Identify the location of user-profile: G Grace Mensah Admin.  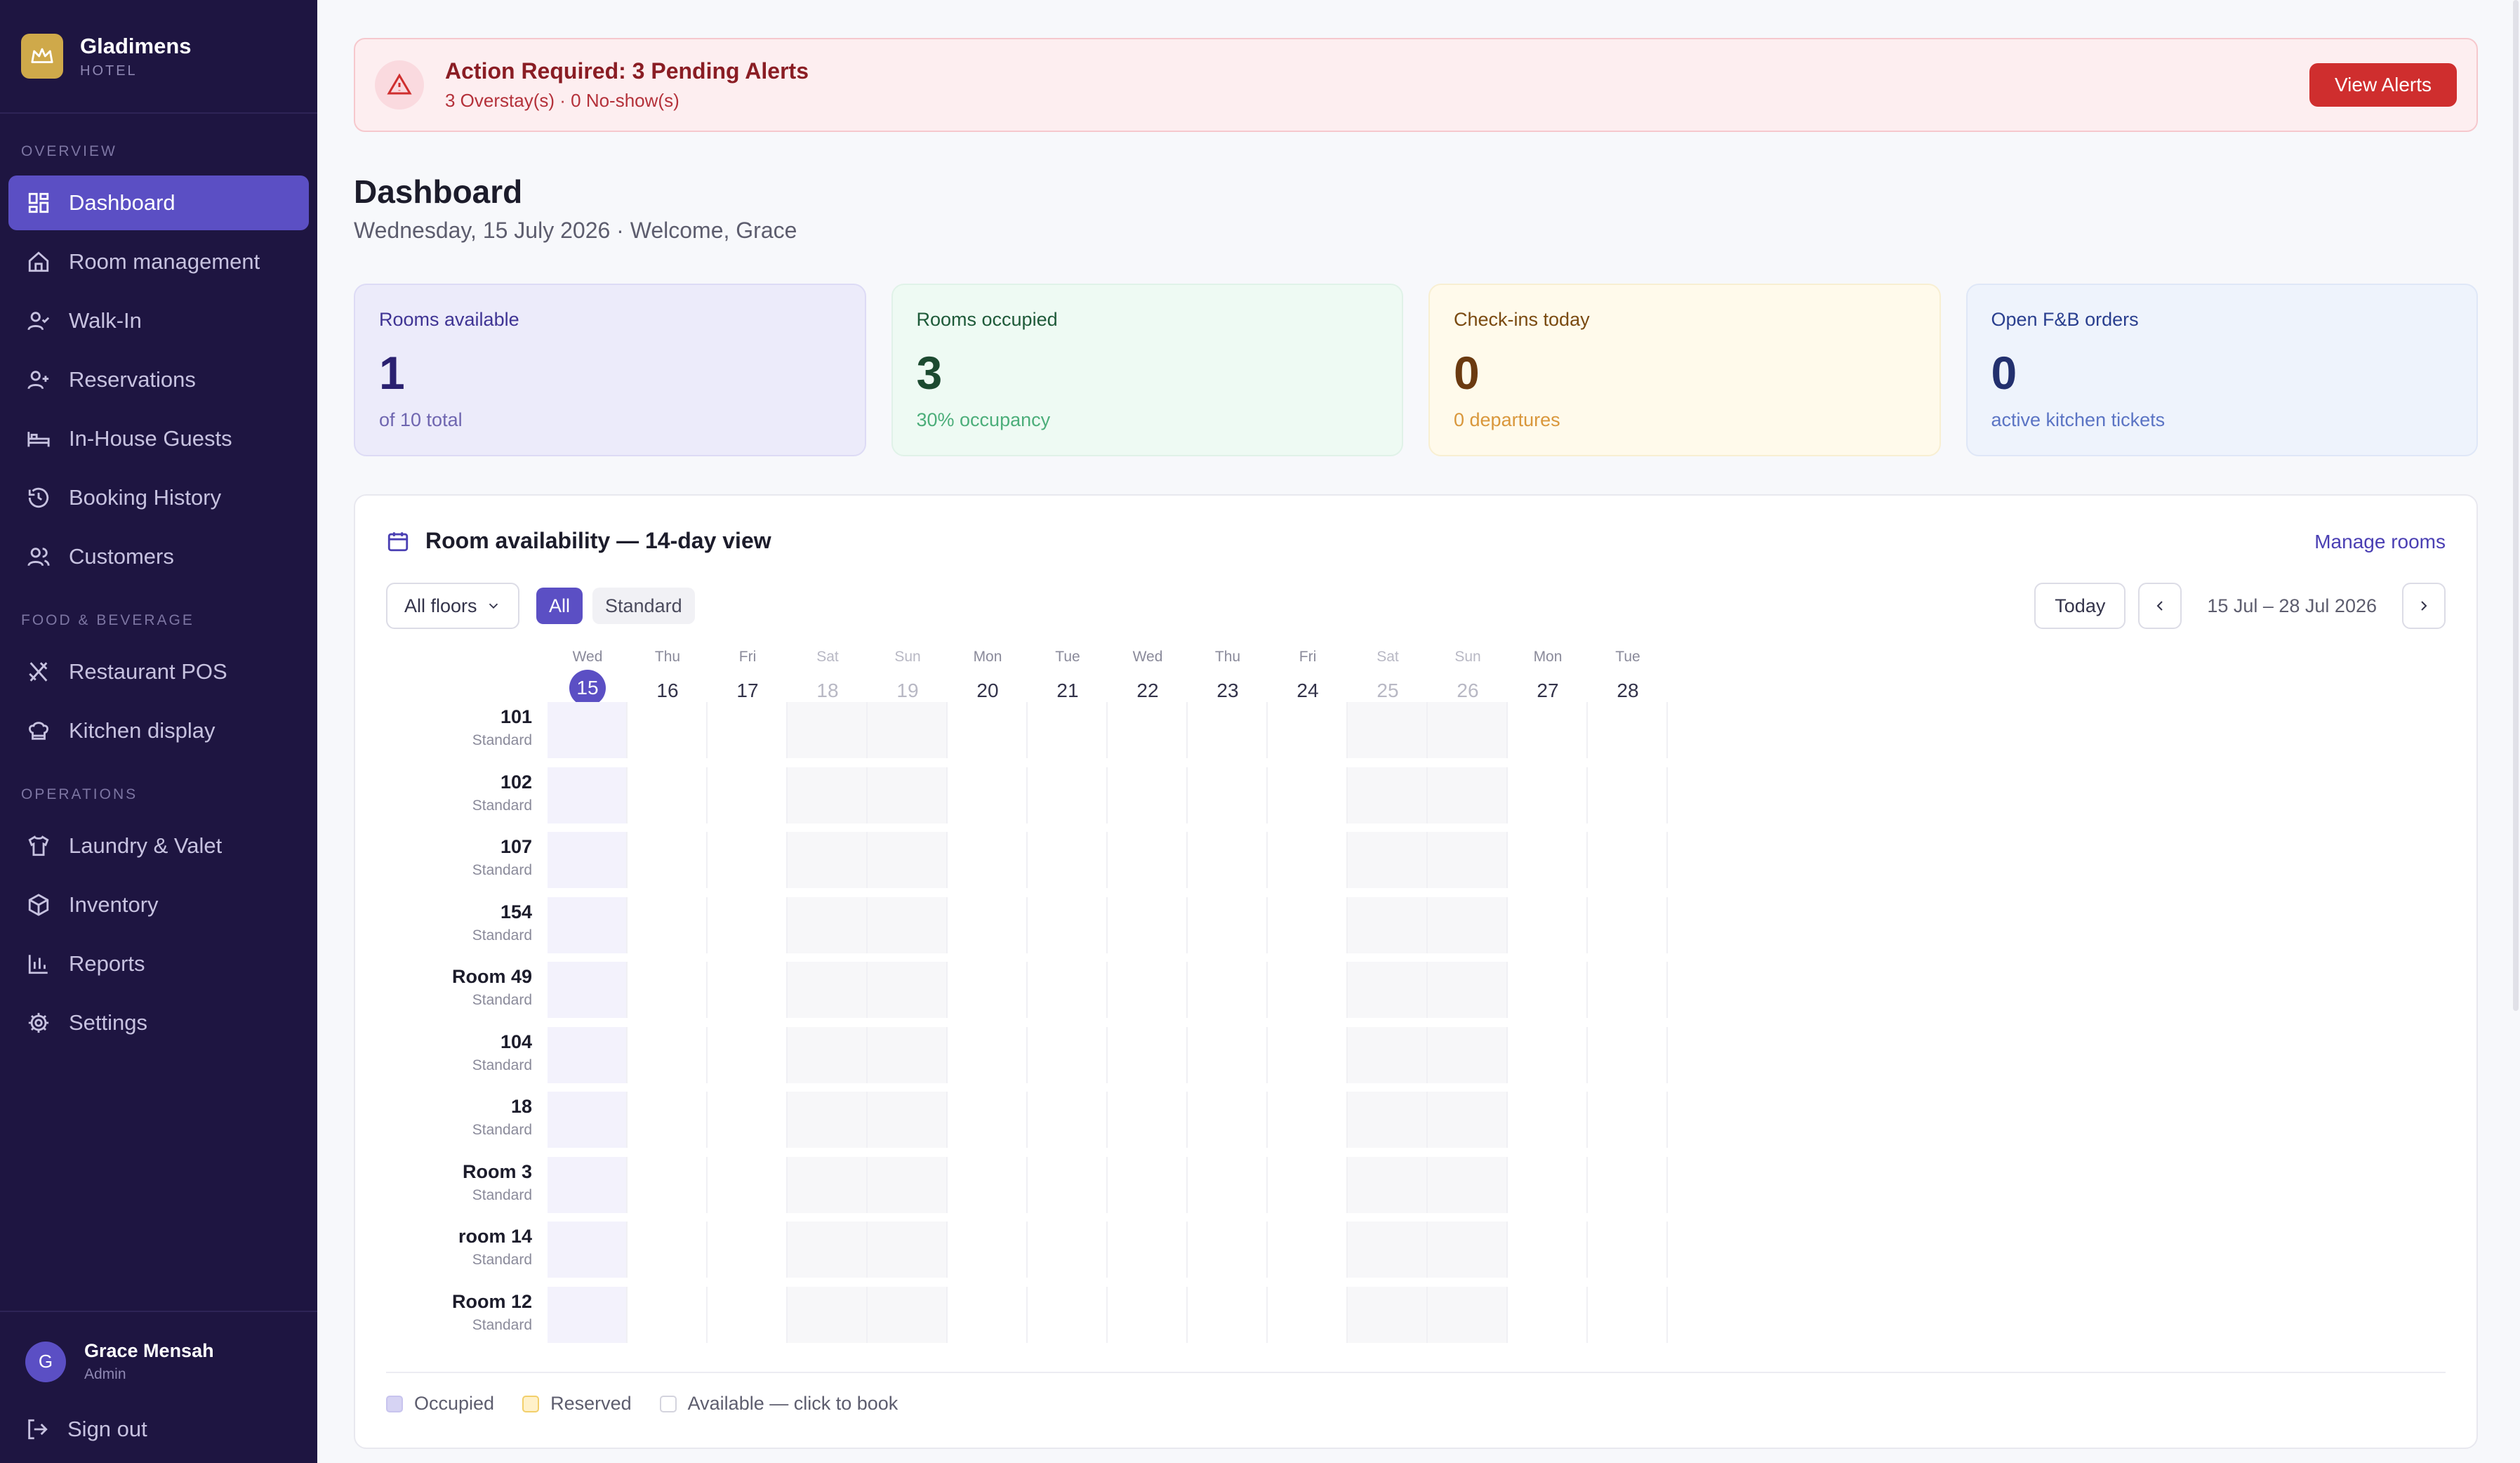
(158, 1361).